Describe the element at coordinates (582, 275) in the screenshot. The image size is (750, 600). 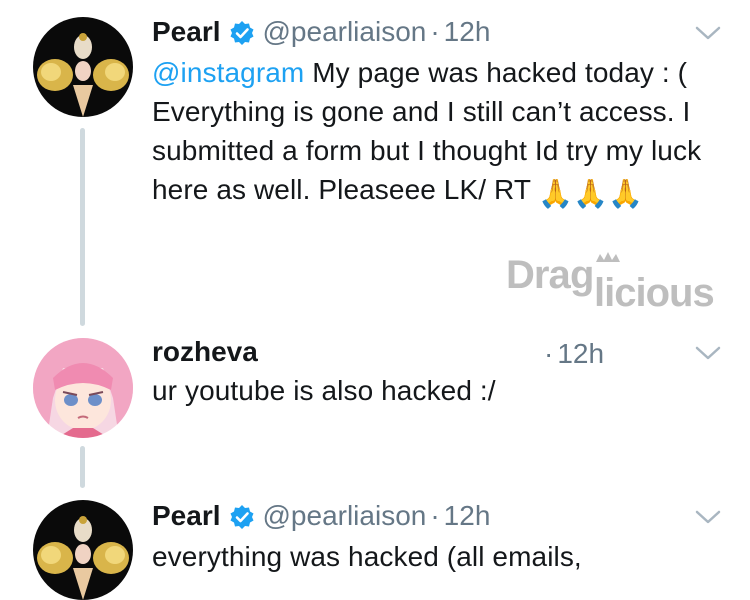
I see `svg-text: g` at that location.